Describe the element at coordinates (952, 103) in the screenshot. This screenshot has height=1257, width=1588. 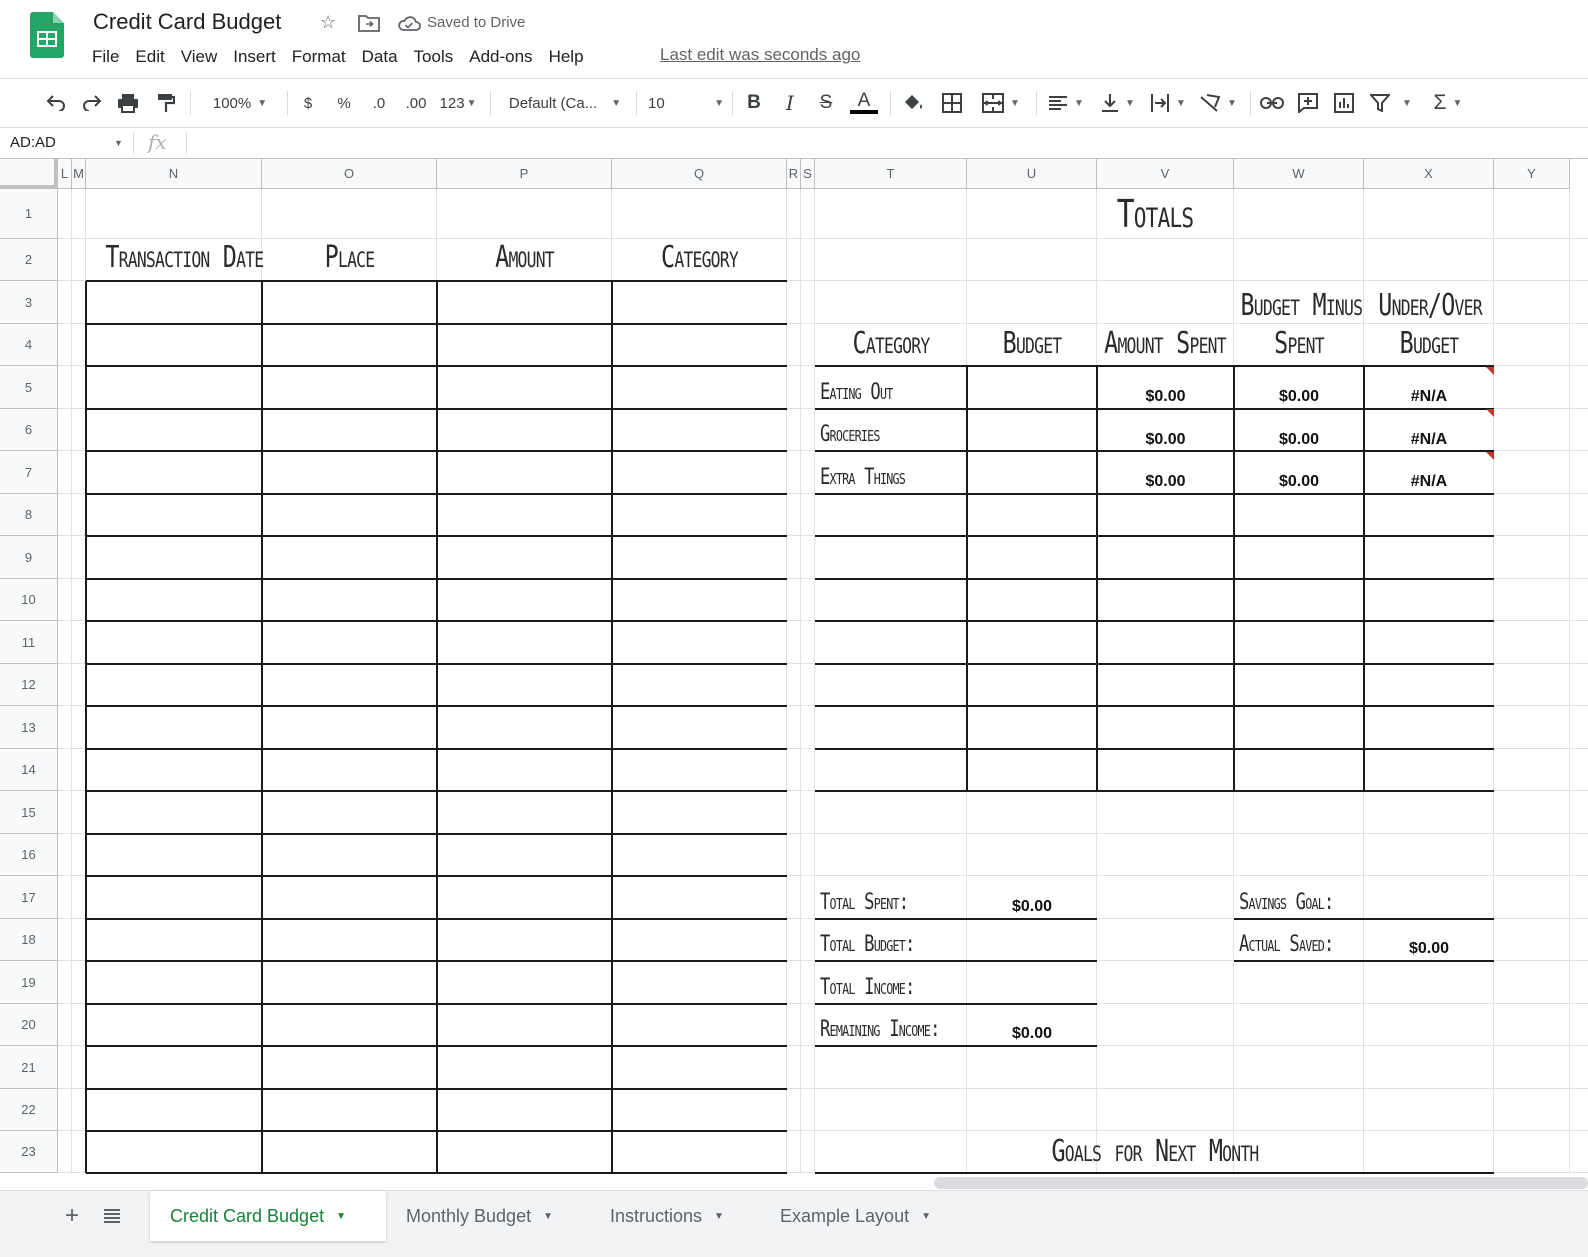
I see `borders-icon` at that location.